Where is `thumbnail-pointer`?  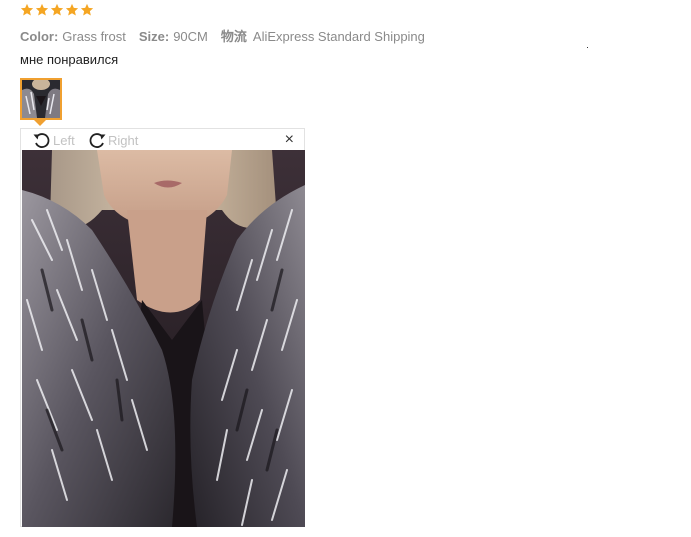 thumbnail-pointer is located at coordinates (40, 123).